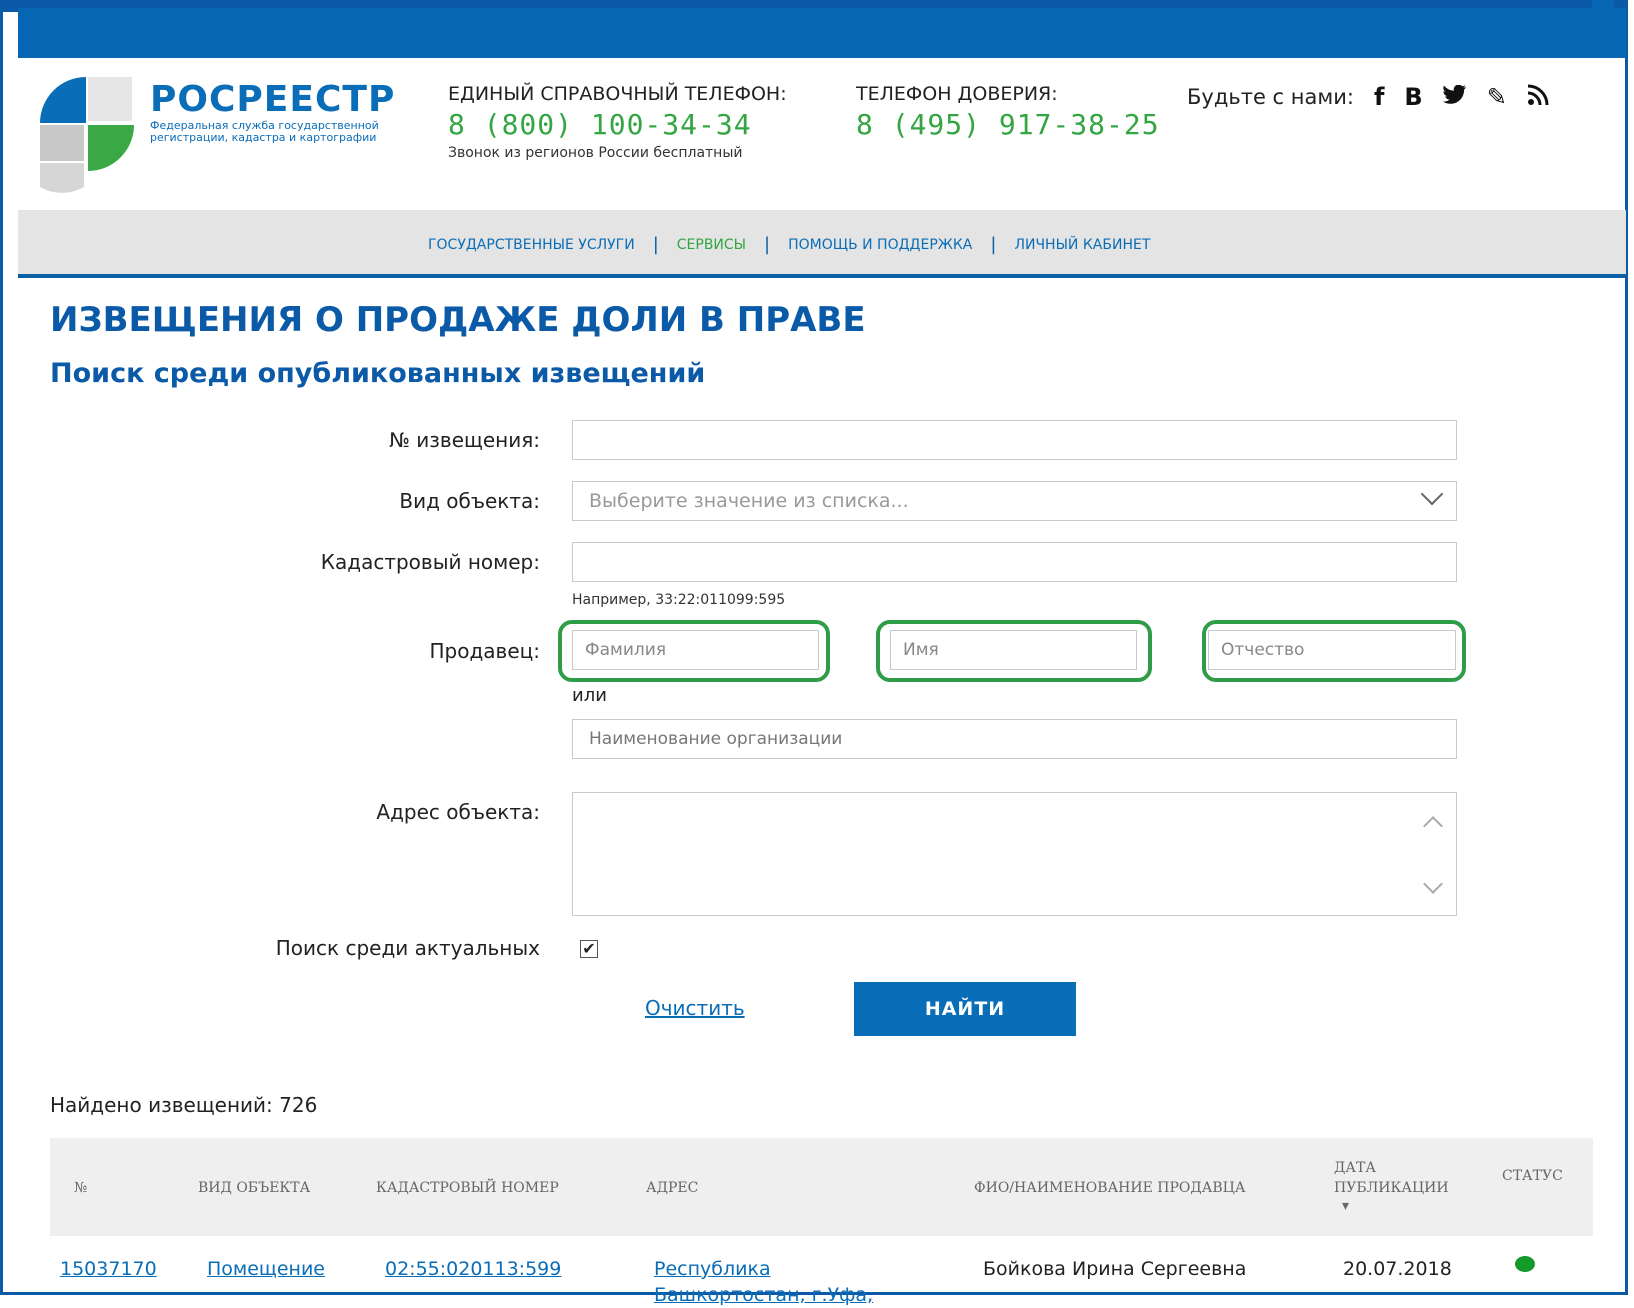 The height and width of the screenshot is (1308, 1634). Describe the element at coordinates (595, 153) in the screenshot. I see `main-phone-note: Звонок из регионов России бесплатный` at that location.